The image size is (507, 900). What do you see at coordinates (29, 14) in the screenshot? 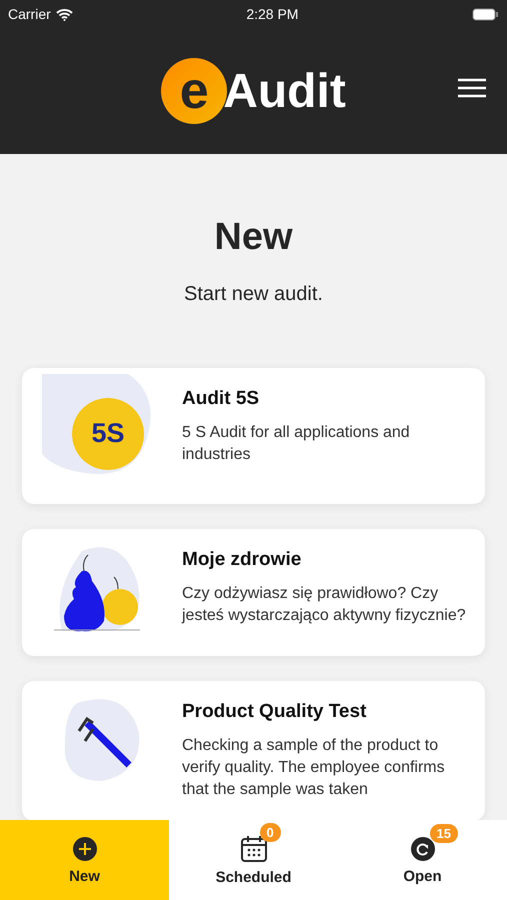
I see `carrier-label: Carrier` at bounding box center [29, 14].